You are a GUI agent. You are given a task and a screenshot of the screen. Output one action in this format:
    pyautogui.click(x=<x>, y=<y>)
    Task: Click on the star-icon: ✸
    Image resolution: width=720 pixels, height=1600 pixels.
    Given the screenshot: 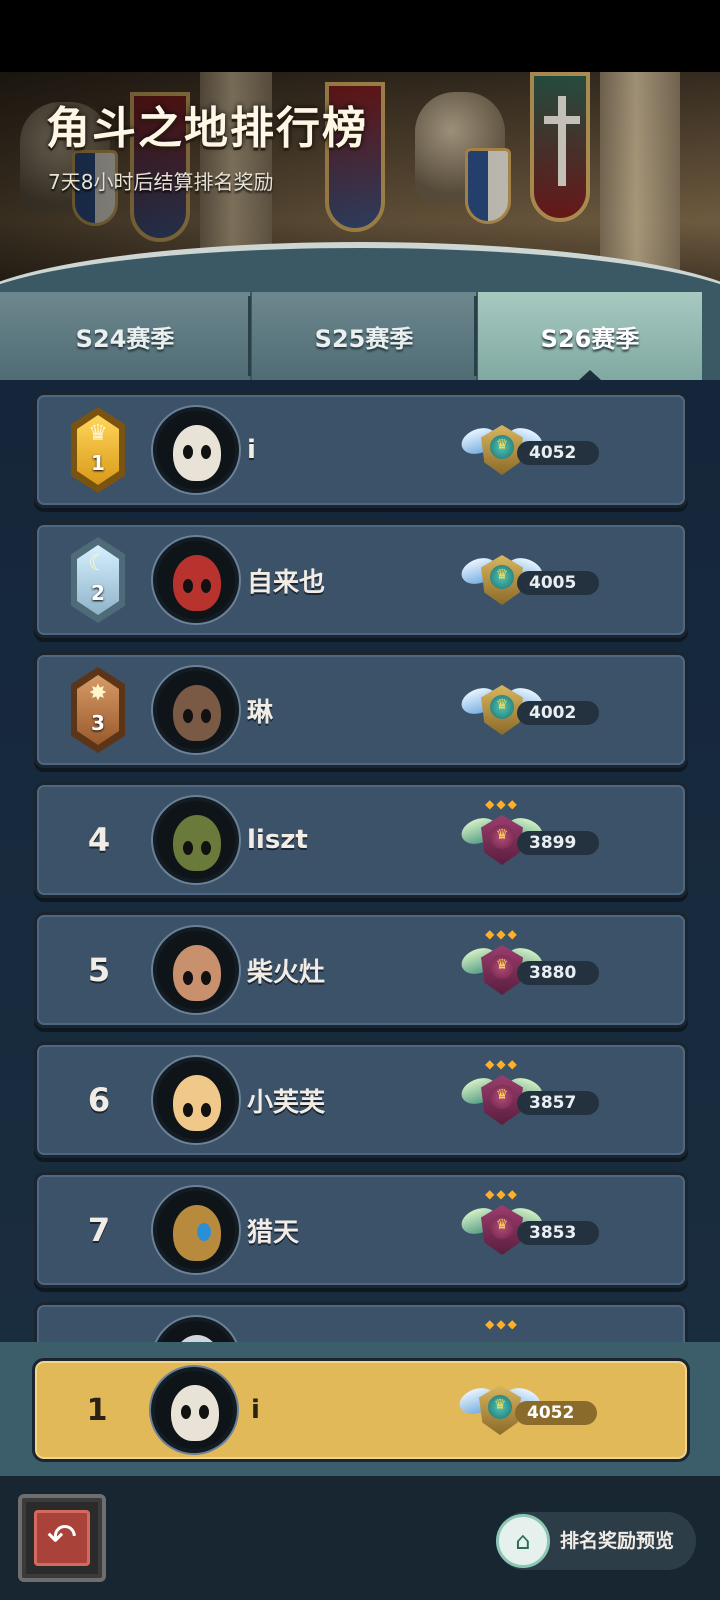 What is the action you would take?
    pyautogui.click(x=98, y=693)
    